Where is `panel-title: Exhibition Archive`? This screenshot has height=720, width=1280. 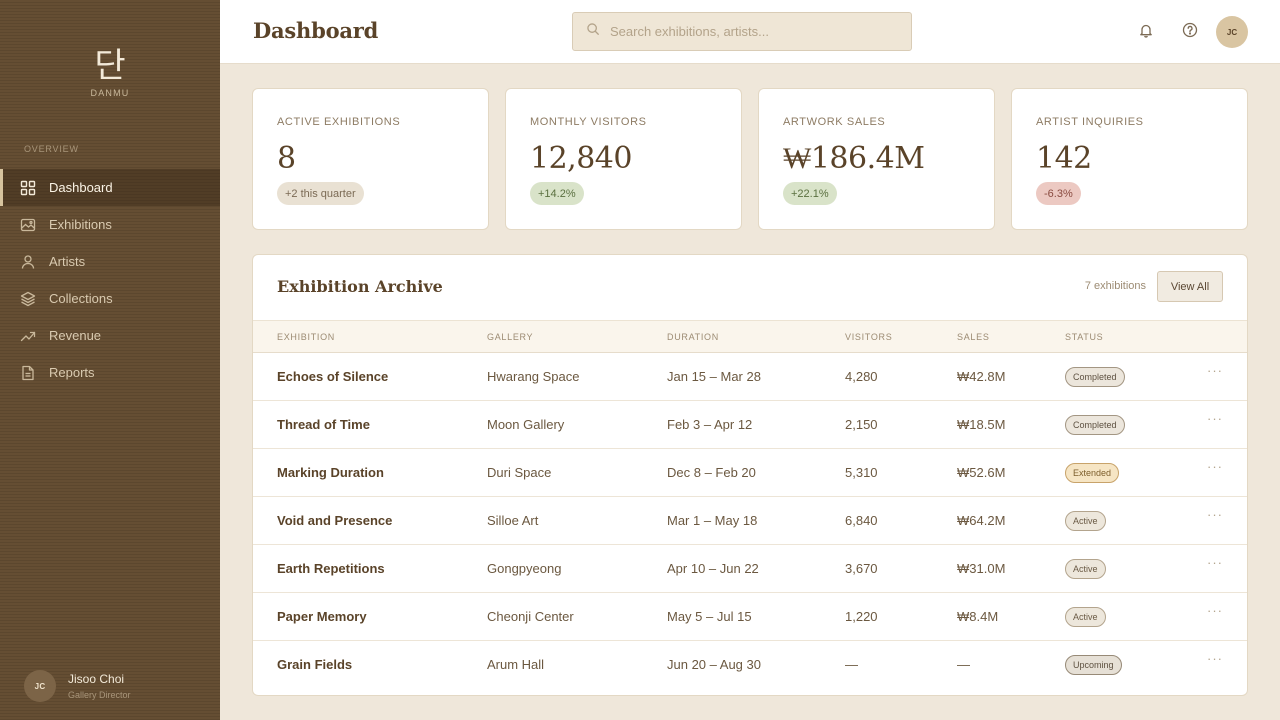
panel-title: Exhibition Archive is located at coordinates (360, 286).